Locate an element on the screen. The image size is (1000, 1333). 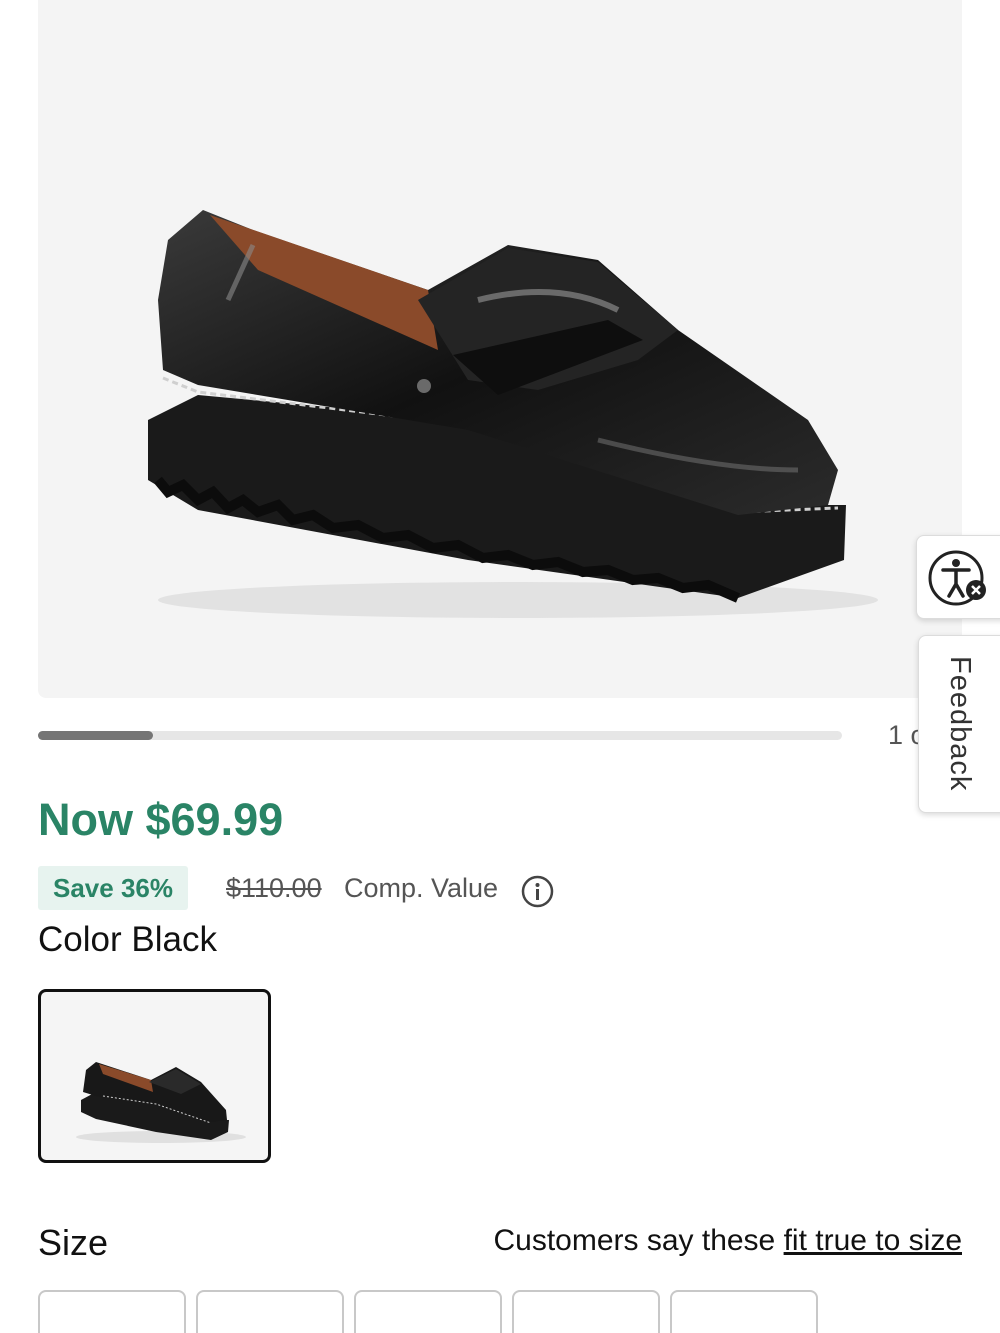
info-icon is located at coordinates (537, 891).